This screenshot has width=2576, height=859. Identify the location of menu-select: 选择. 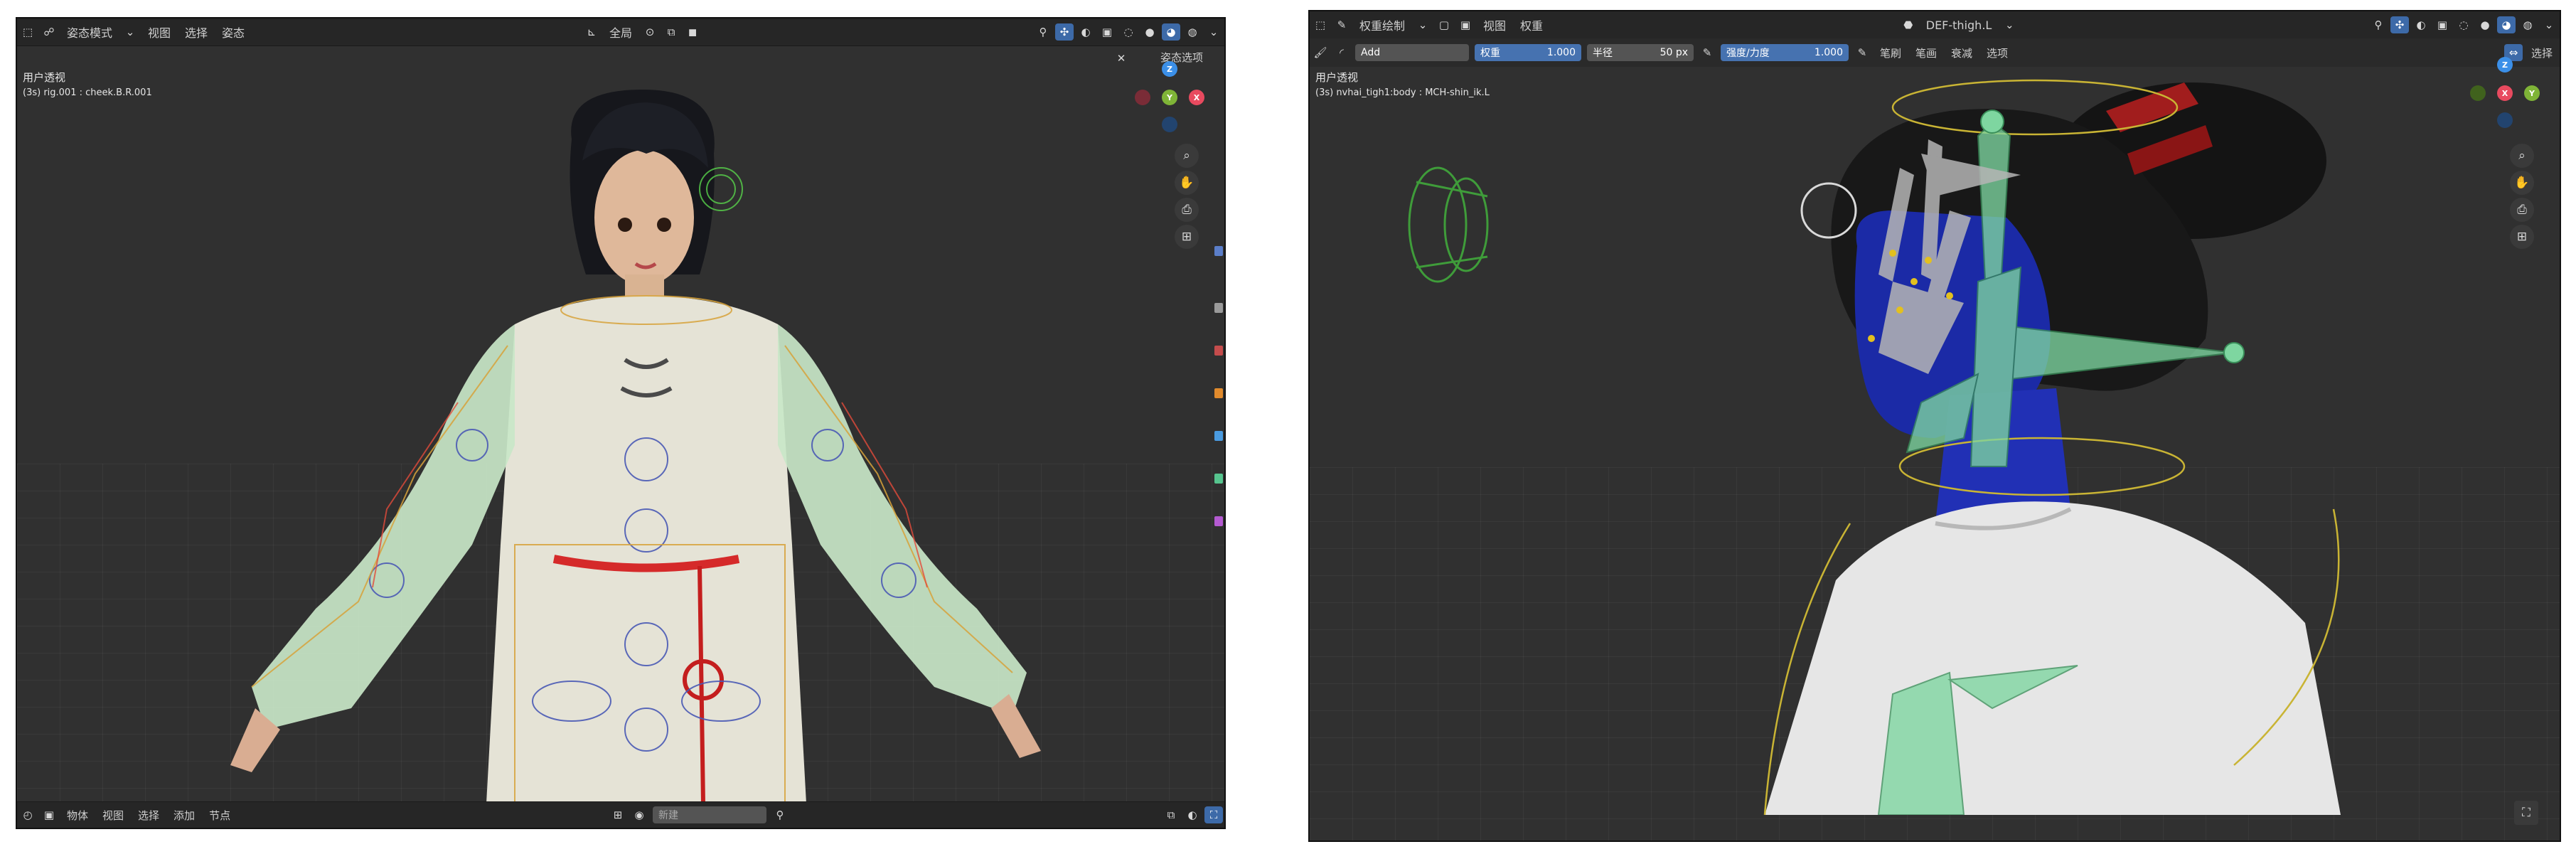
(196, 32).